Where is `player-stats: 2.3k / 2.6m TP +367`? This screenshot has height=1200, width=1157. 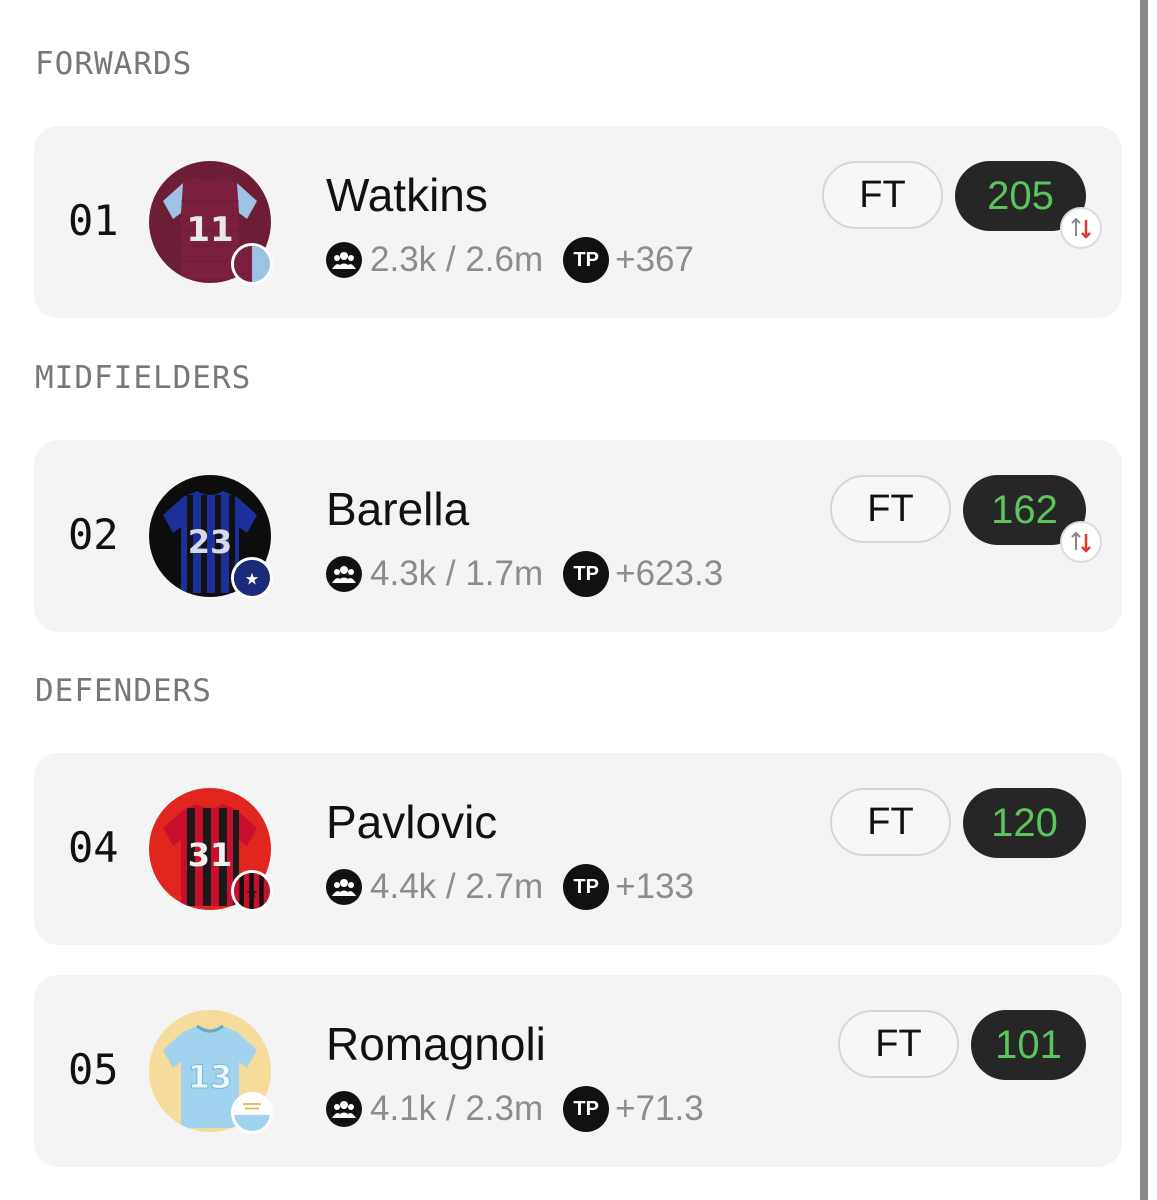
player-stats: 2.3k / 2.6m TP +367 is located at coordinates (510, 260).